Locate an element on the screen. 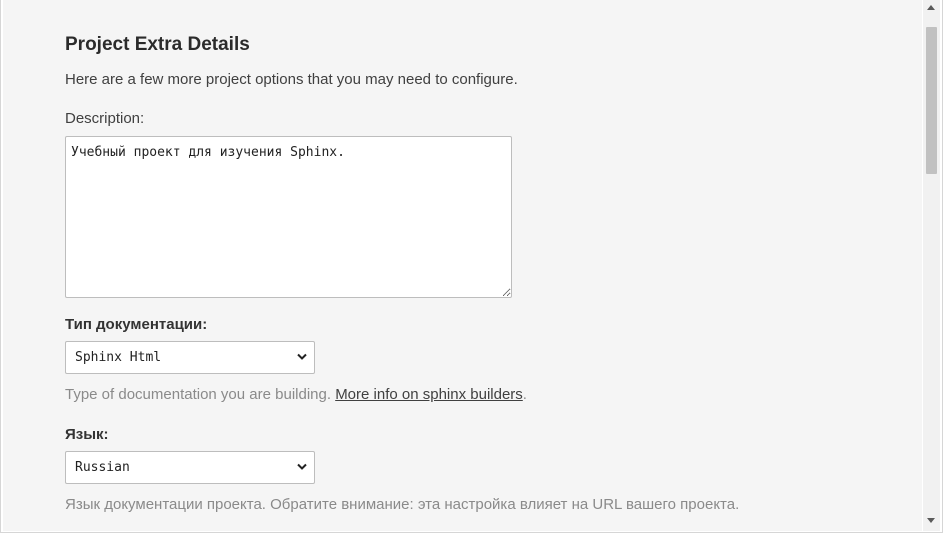  vertical-scrollbar is located at coordinates (931, 265).